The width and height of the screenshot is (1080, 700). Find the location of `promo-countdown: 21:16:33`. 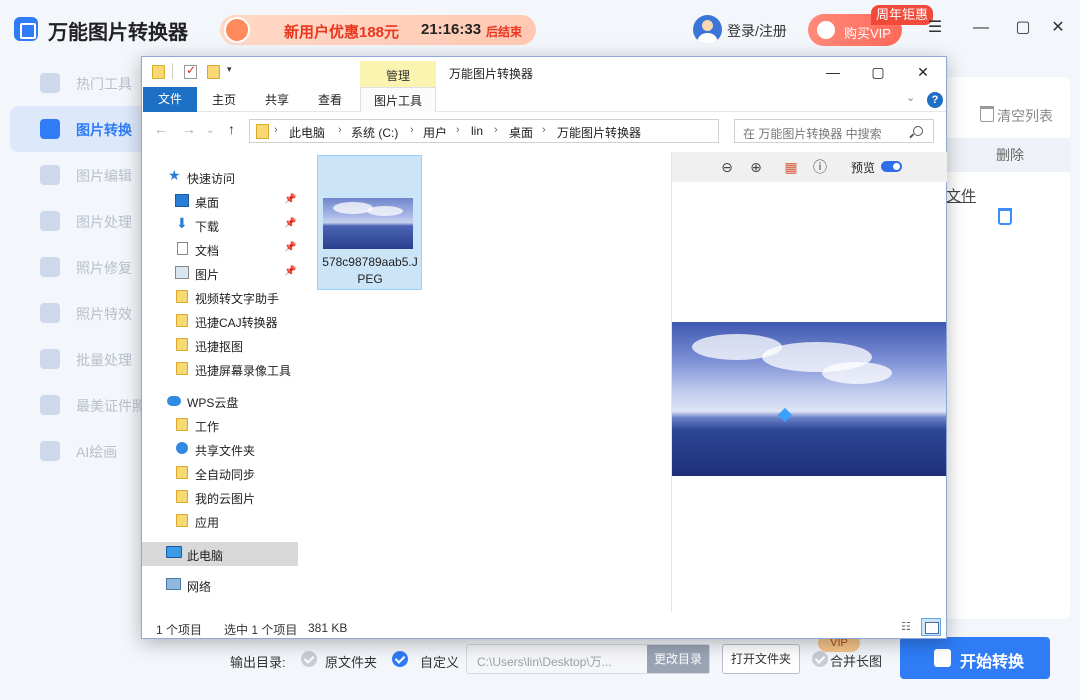

promo-countdown: 21:16:33 is located at coordinates (451, 29).